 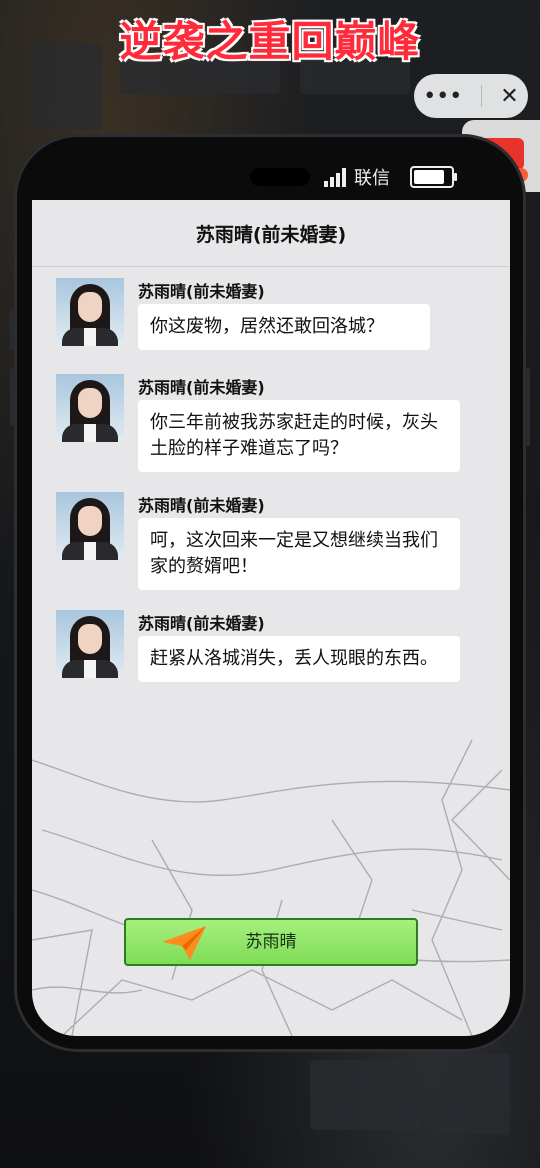 What do you see at coordinates (335, 177) in the screenshot?
I see `signal-icon` at bounding box center [335, 177].